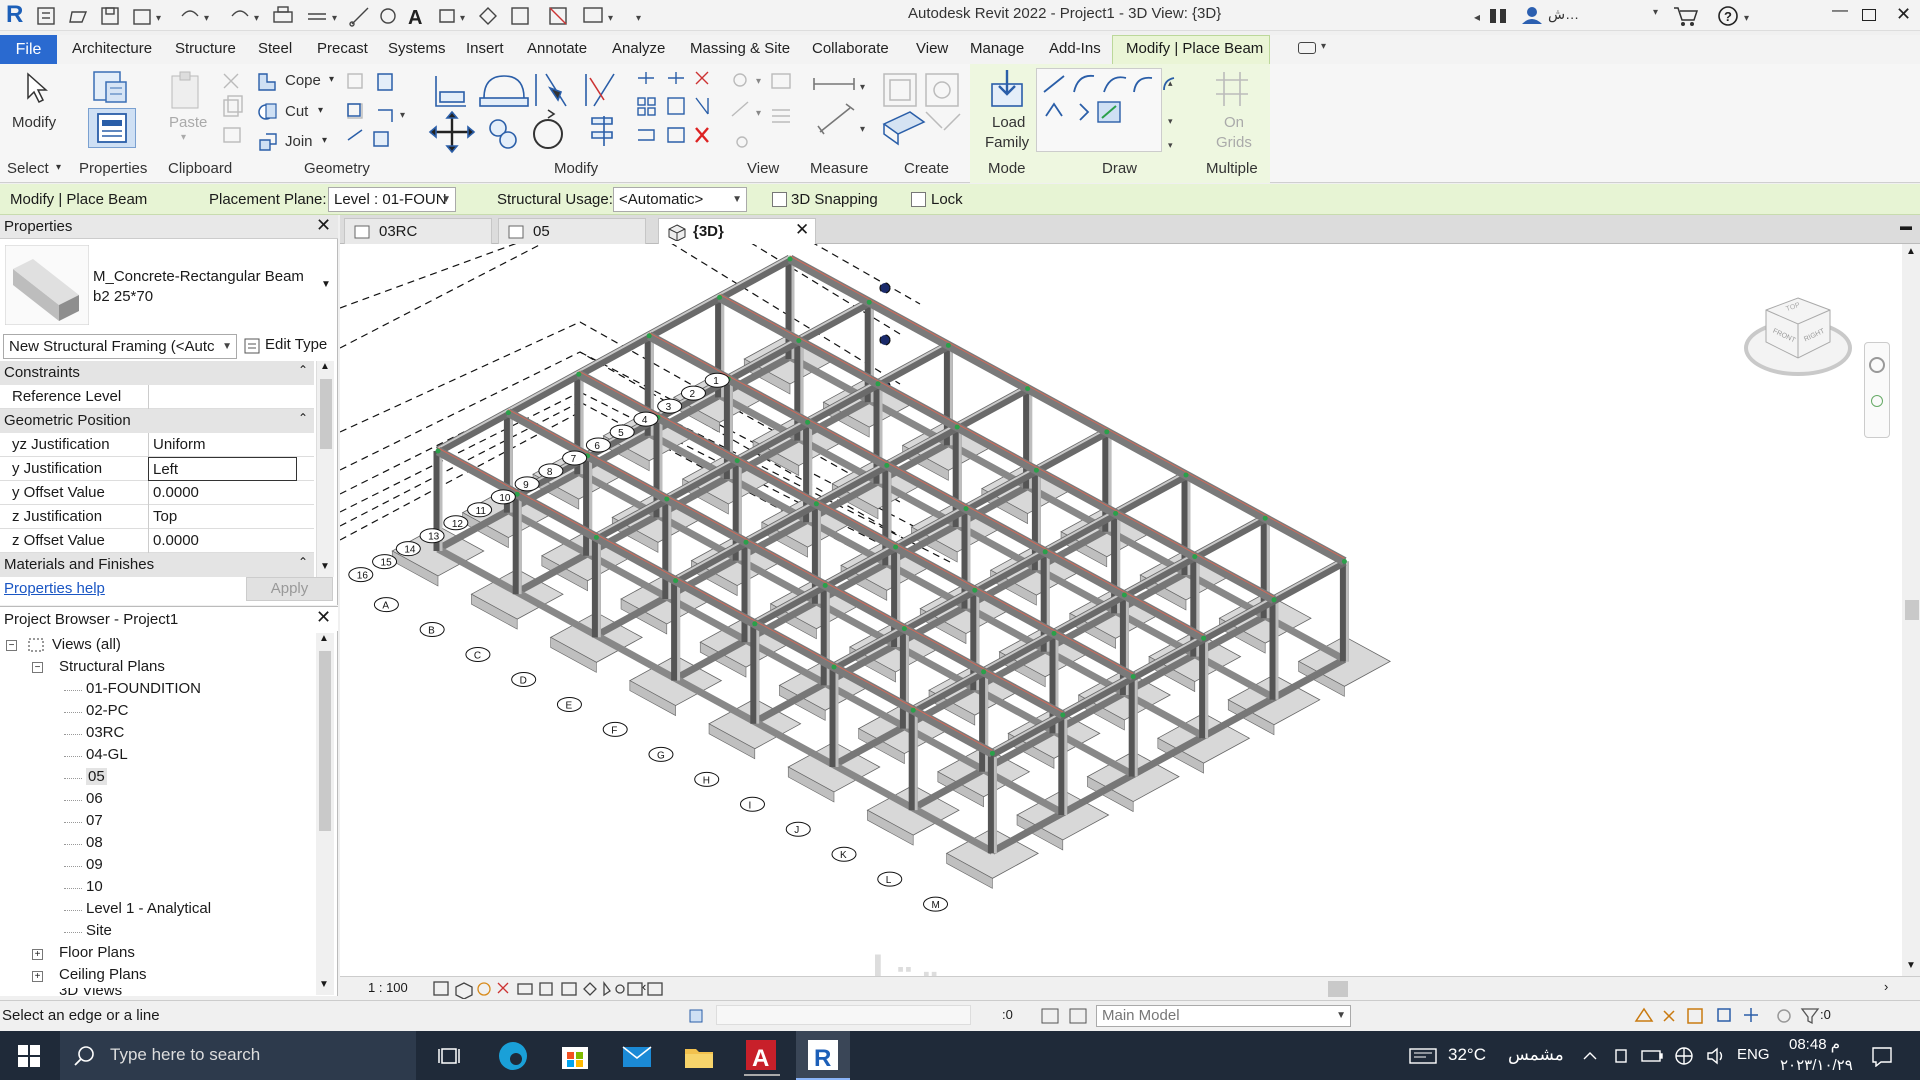 The image size is (1920, 1080). I want to click on tree-plan-item: Level 1 - Analytical, so click(148, 908).